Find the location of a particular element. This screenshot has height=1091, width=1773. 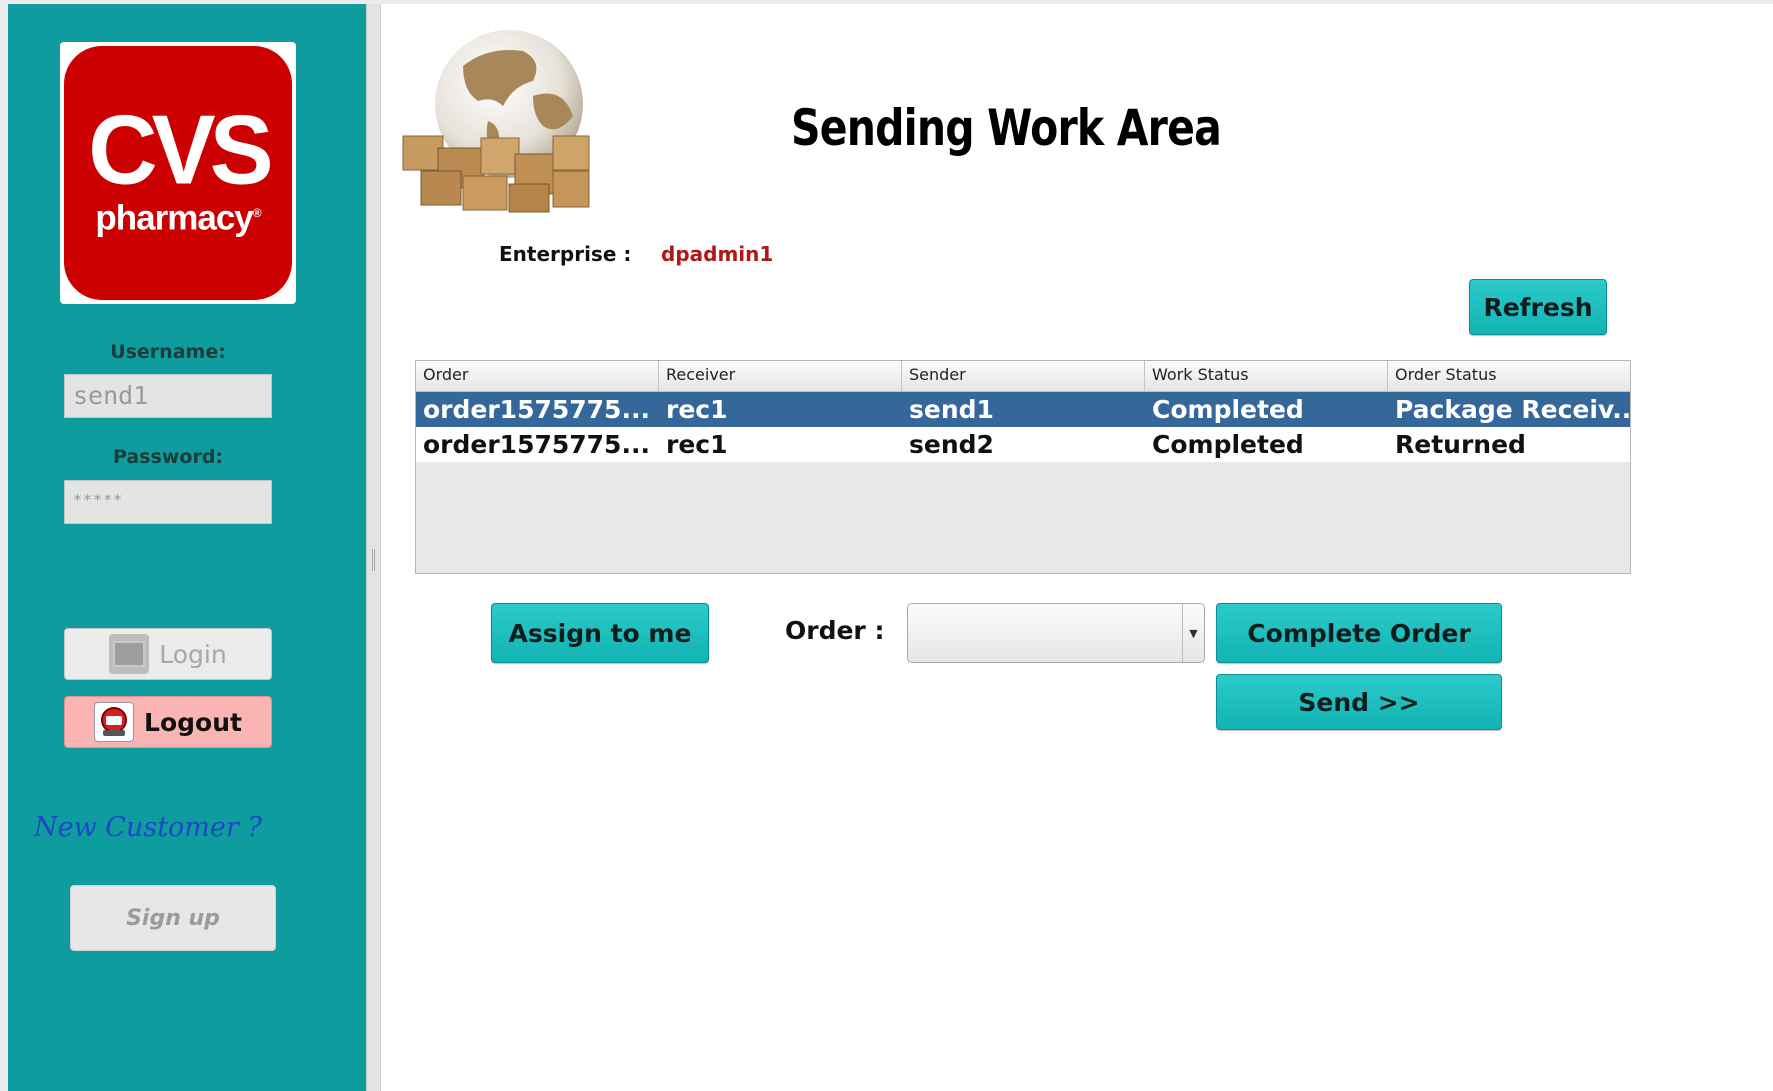

assign-to-me-button: Assign to me is located at coordinates (600, 633).